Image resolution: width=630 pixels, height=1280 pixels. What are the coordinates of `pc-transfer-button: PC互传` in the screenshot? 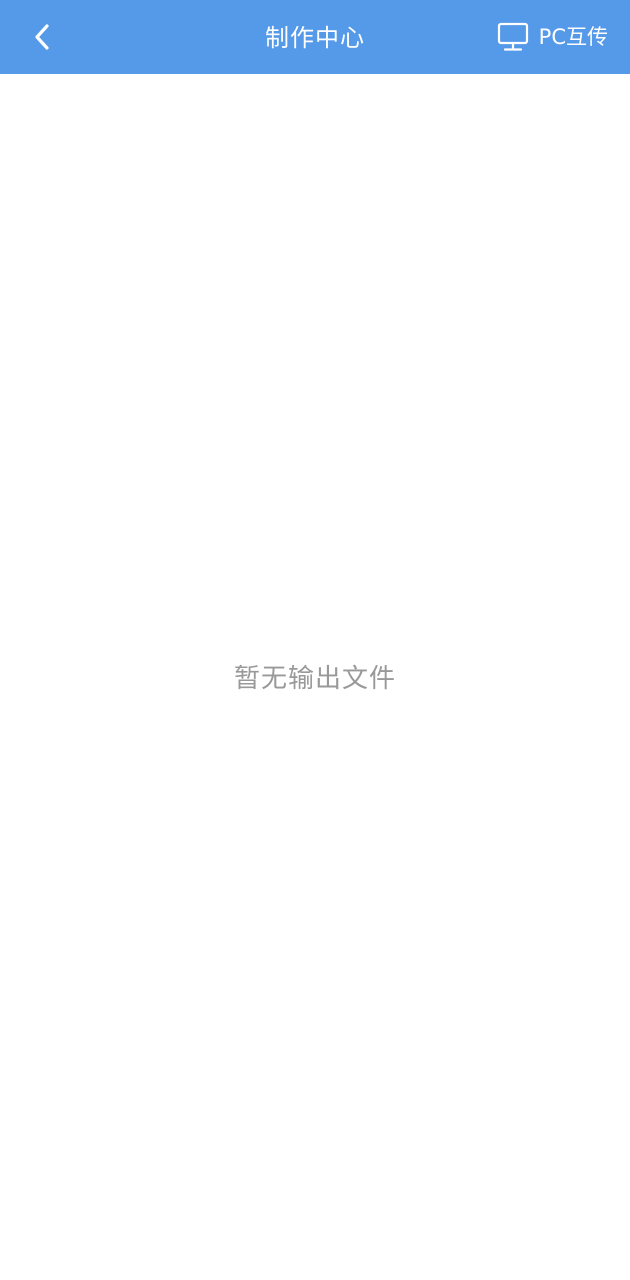 It's located at (552, 37).